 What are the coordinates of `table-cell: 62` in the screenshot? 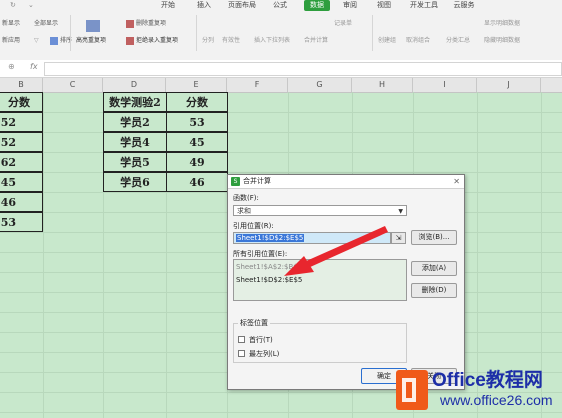 It's located at (21, 162).